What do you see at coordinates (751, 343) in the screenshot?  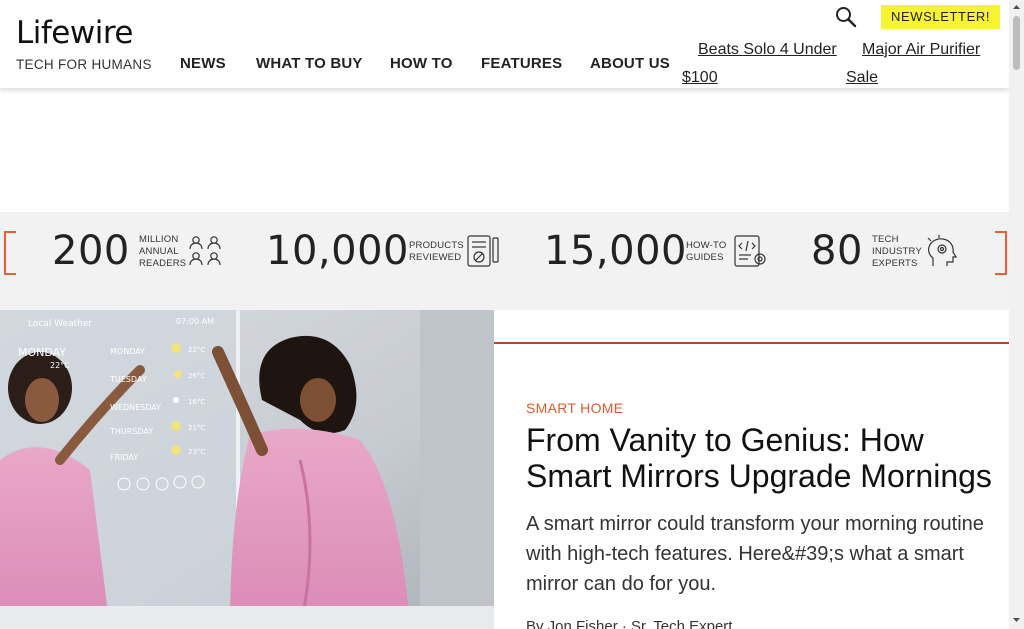 I see `hero-divider` at bounding box center [751, 343].